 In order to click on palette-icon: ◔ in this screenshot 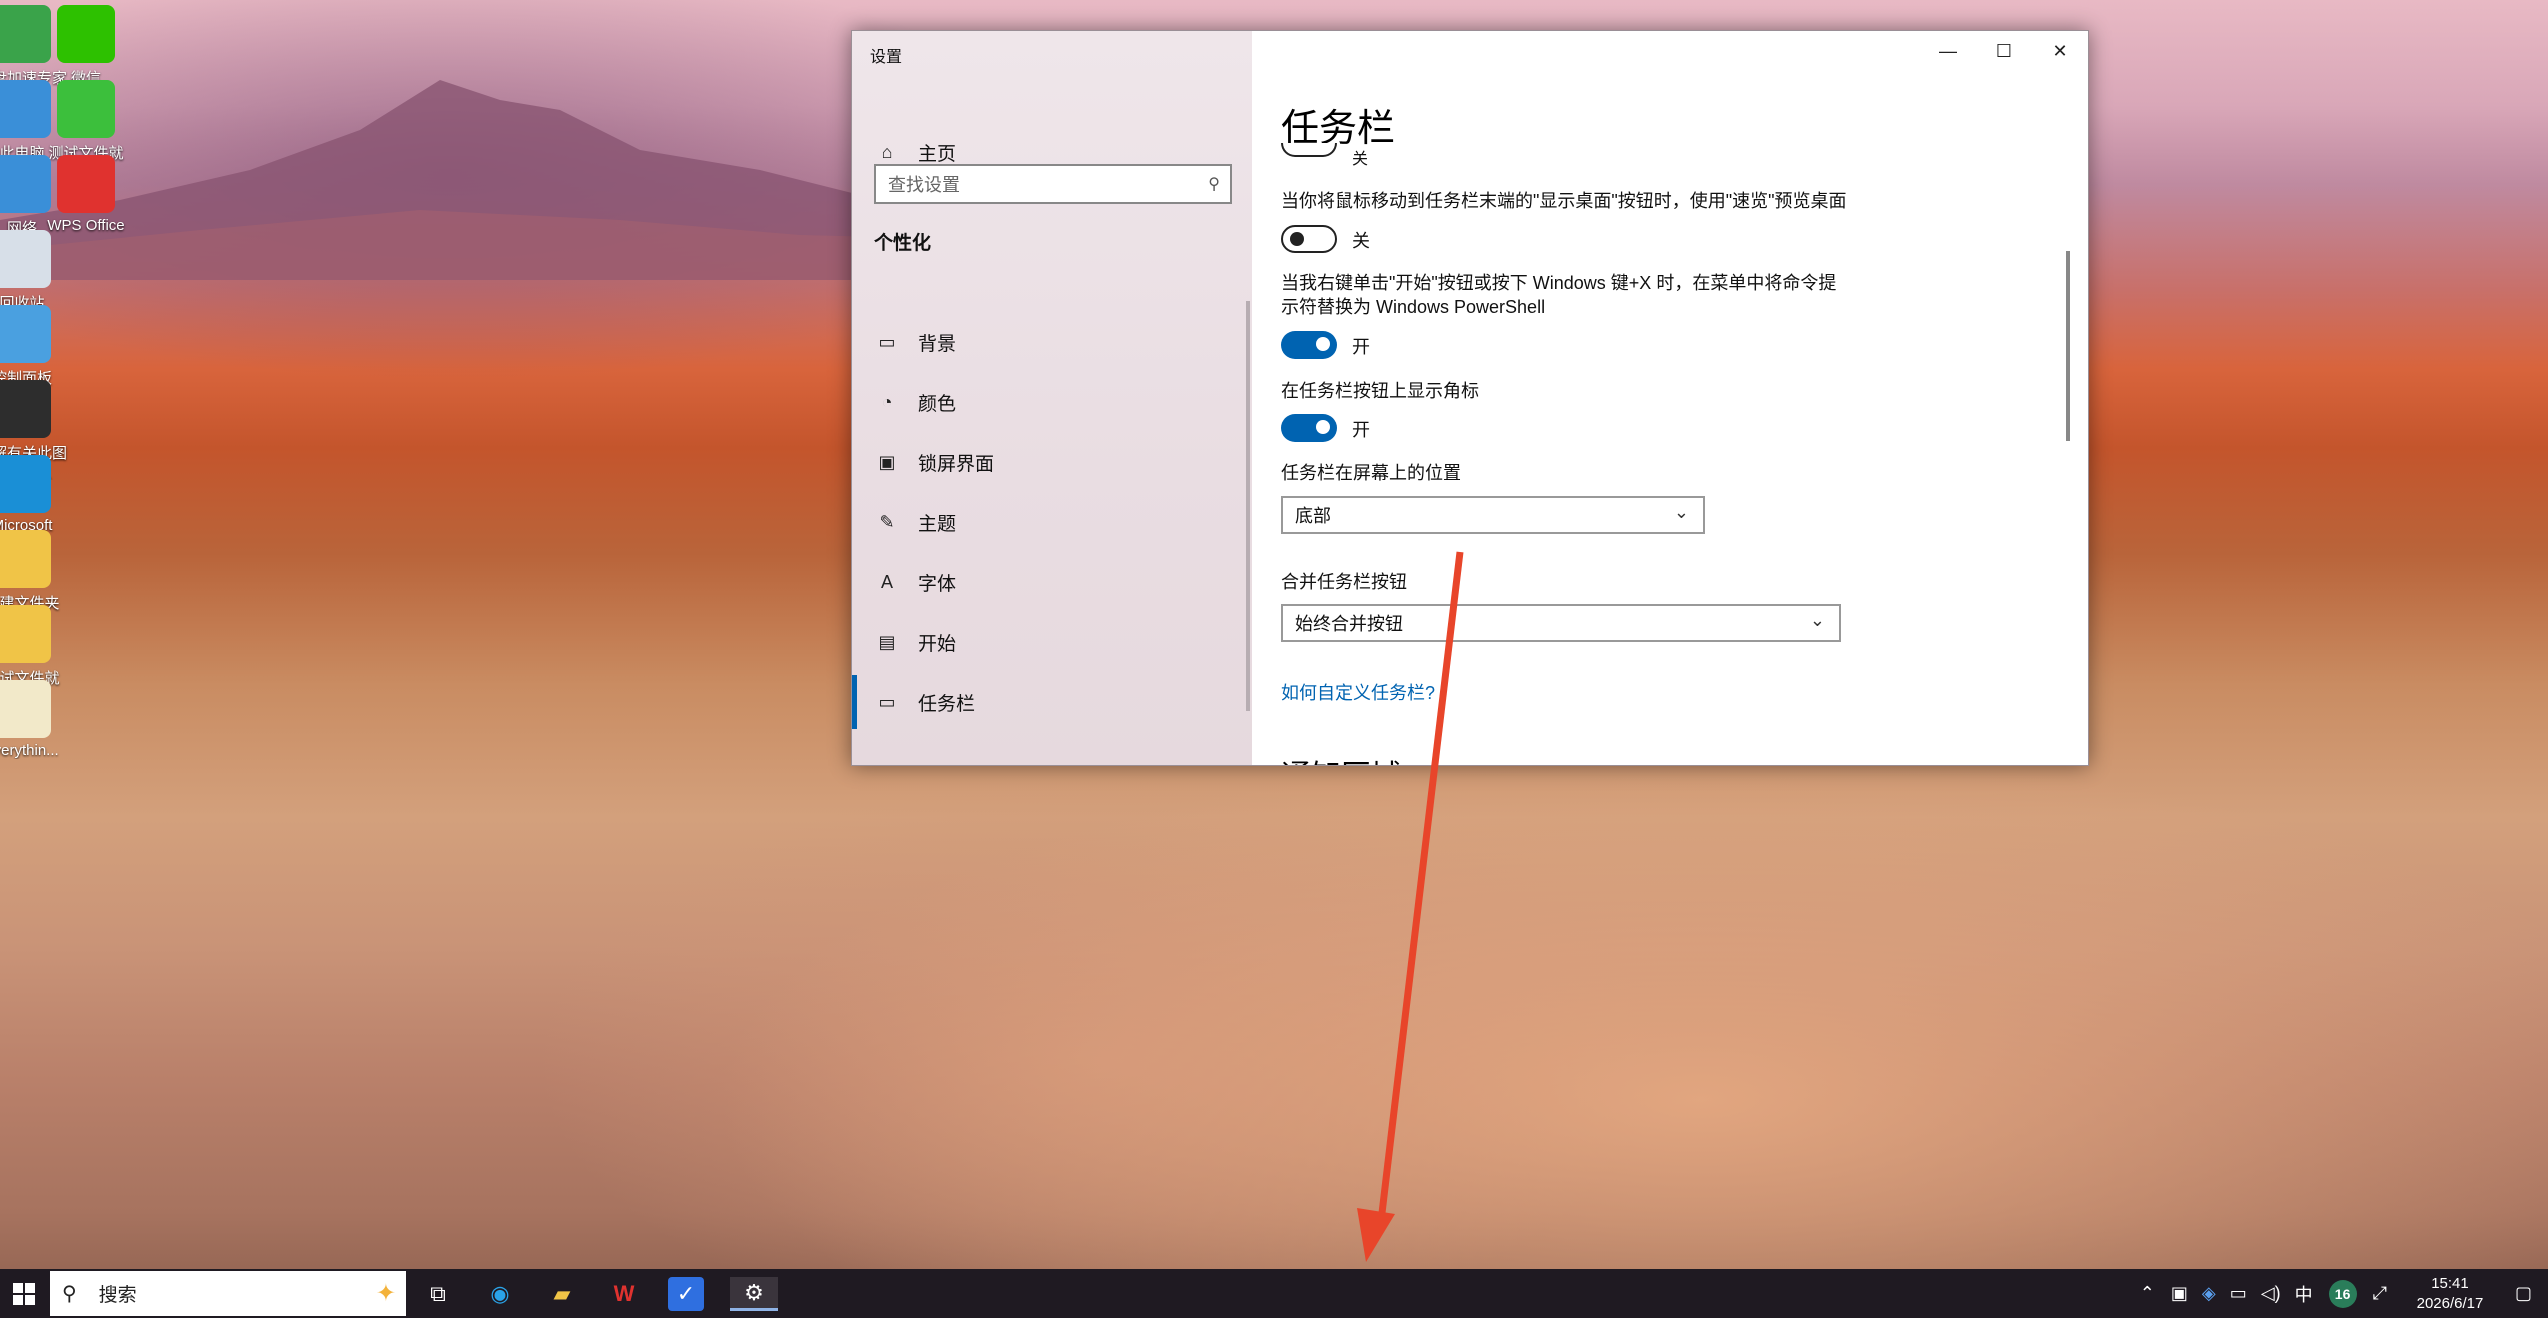, I will do `click(887, 401)`.